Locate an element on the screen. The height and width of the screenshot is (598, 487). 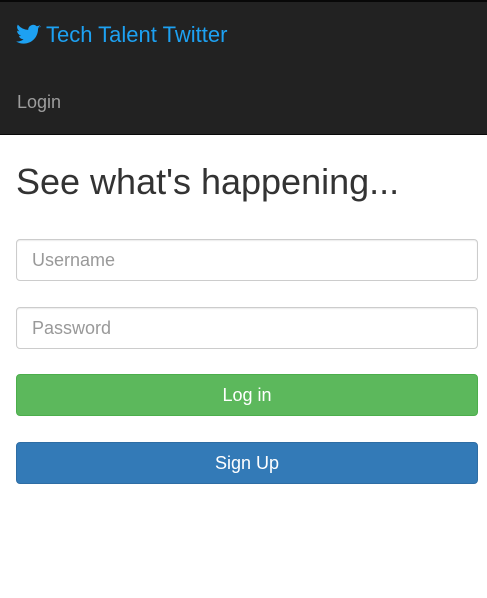
signup-button: Sign Up is located at coordinates (247, 463).